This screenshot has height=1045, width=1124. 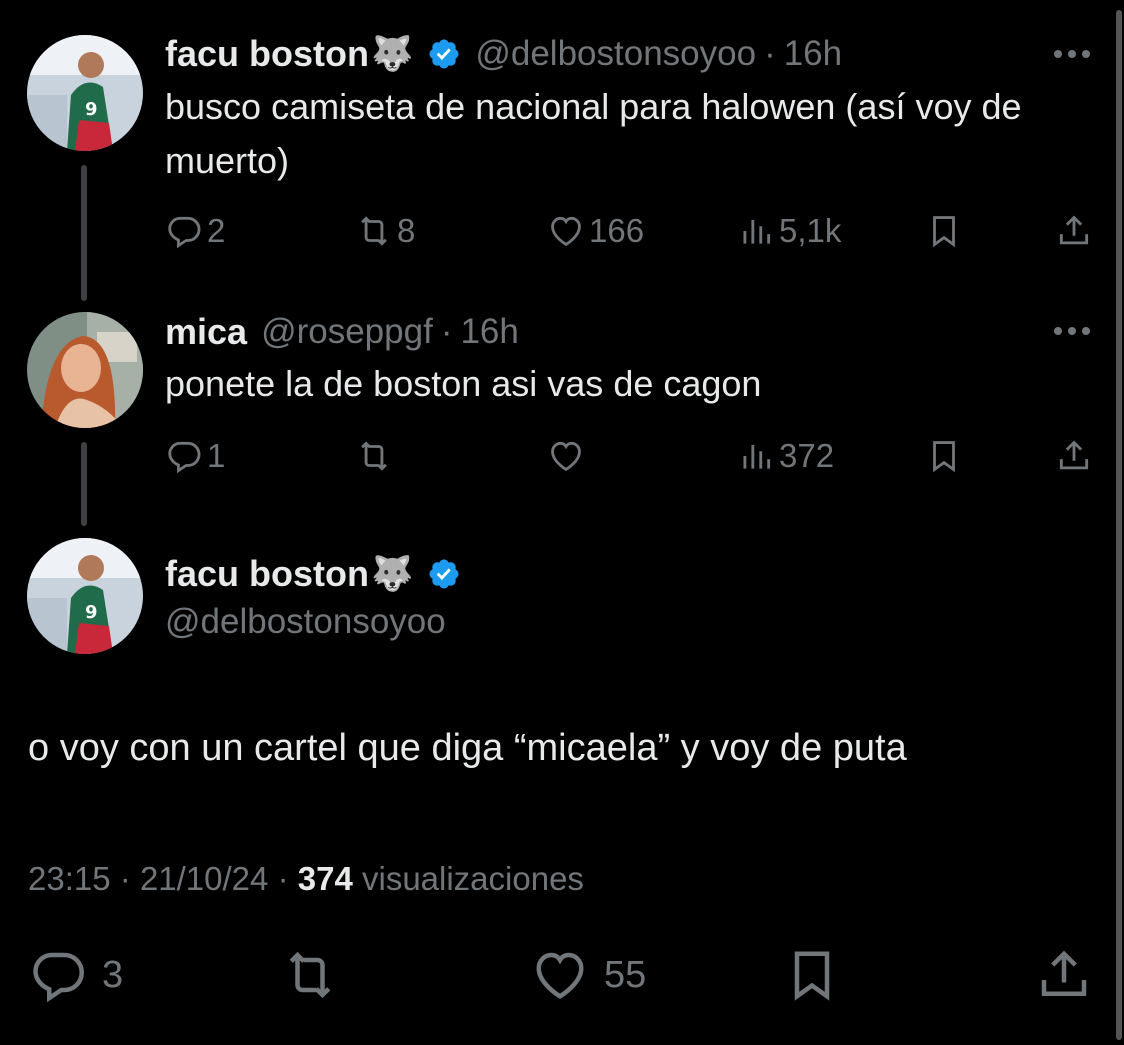 I want to click on main-tweet-actions: 3 55, so click(x=562, y=980).